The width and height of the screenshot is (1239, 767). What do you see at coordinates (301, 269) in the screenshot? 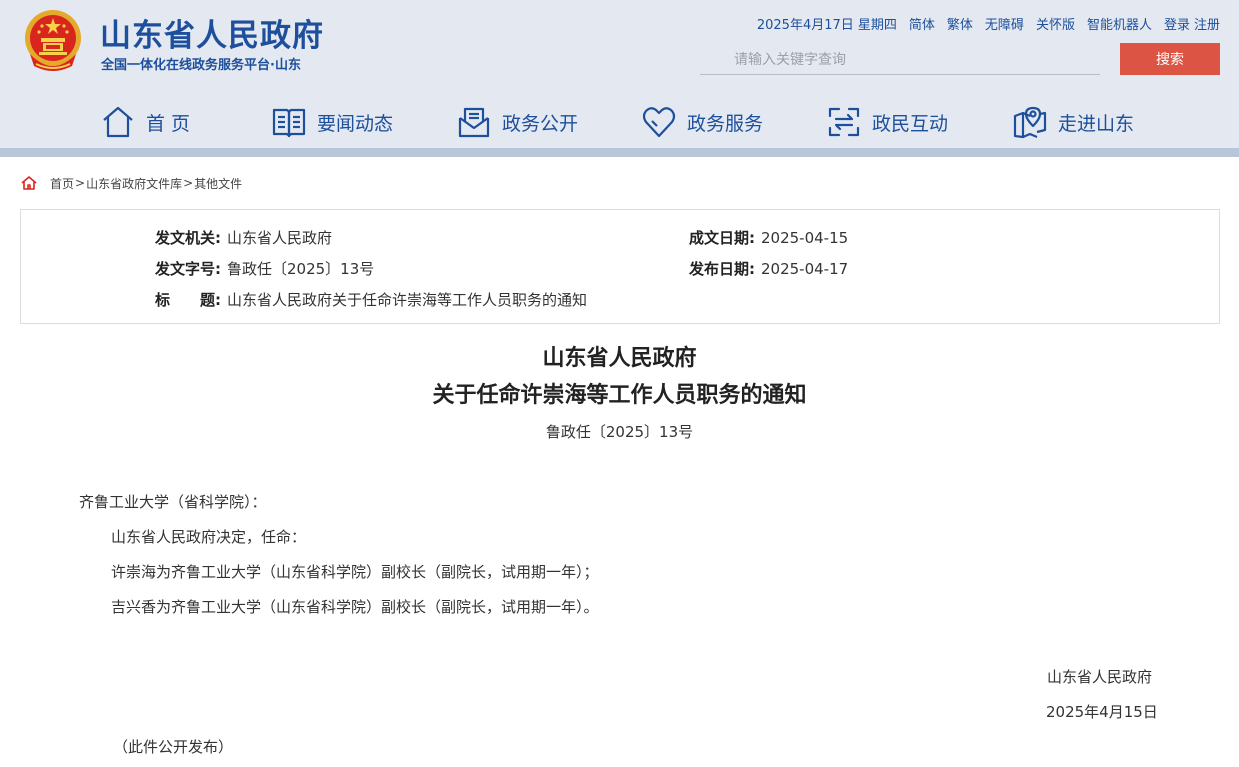
I see `meta-value: 鲁政任〔2025〕13号` at bounding box center [301, 269].